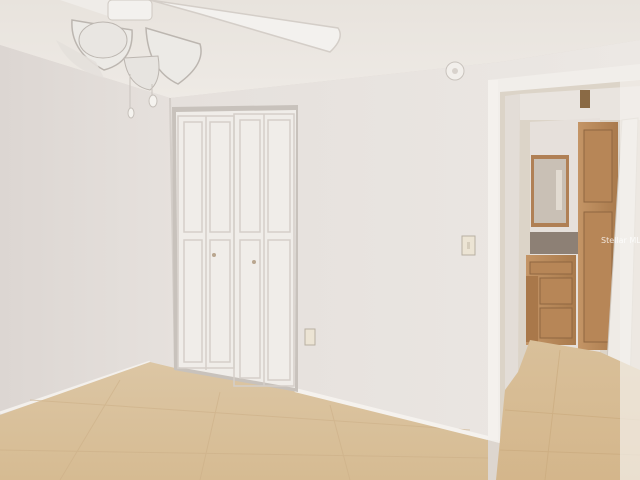 The width and height of the screenshot is (640, 480). I want to click on closet-knob-right, so click(254, 262).